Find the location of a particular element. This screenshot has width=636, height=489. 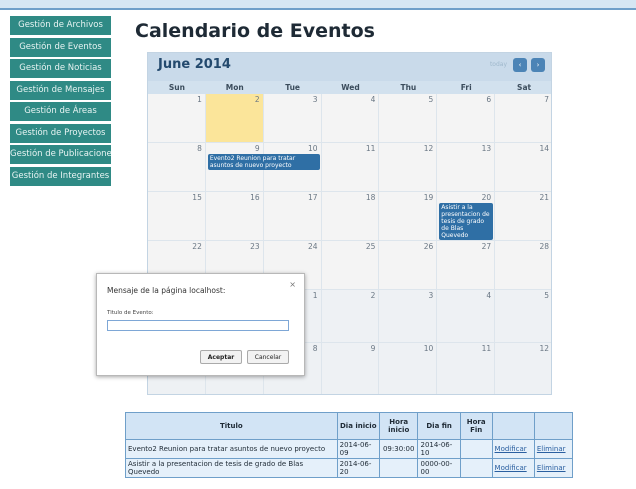

day-number: 25 is located at coordinates (370, 246).